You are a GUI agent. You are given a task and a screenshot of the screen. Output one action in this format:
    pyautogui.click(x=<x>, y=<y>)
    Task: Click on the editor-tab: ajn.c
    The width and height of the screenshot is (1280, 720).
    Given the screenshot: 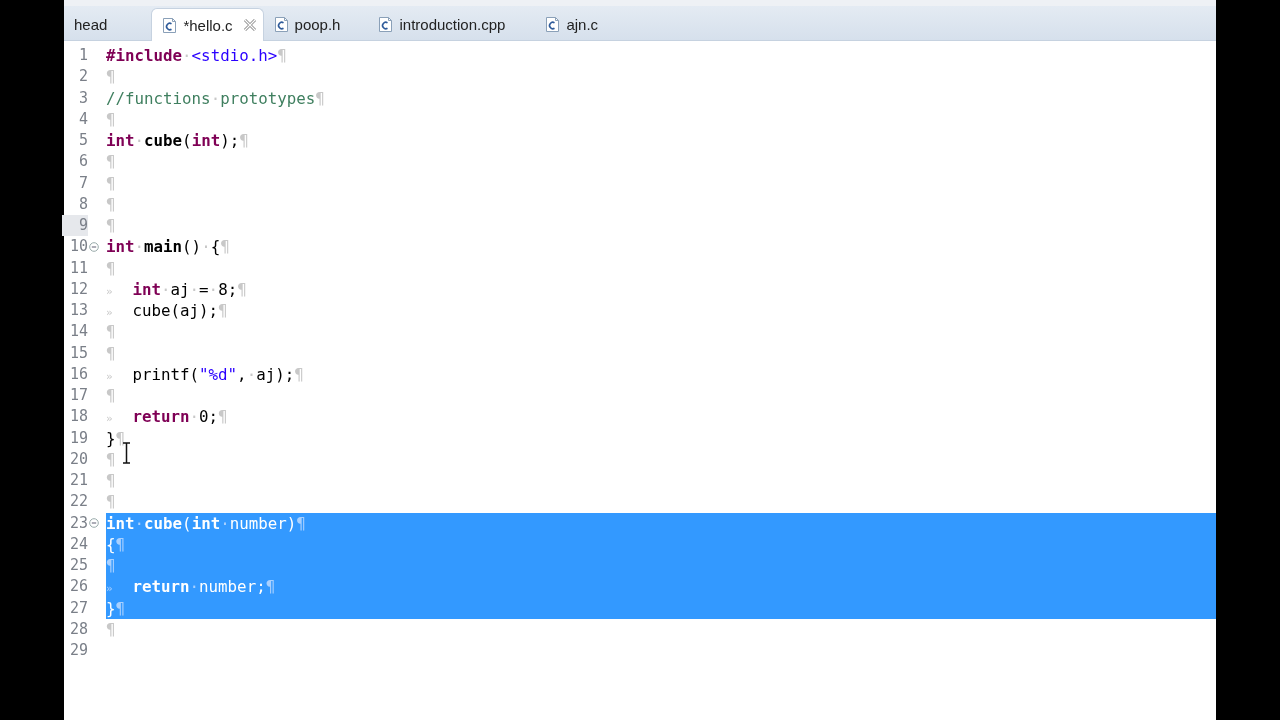 What is the action you would take?
    pyautogui.click(x=578, y=24)
    